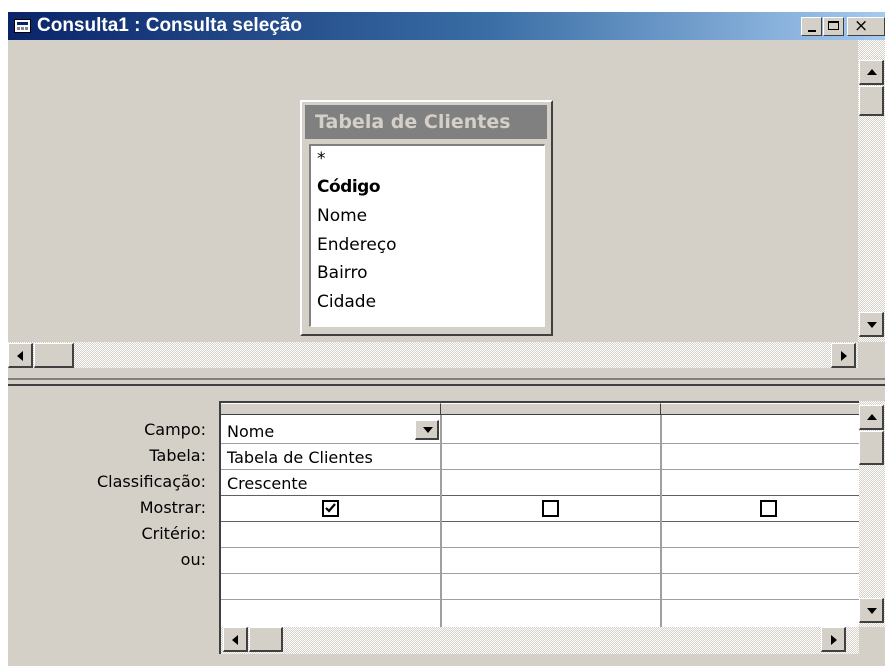 The width and height of the screenshot is (885, 666). Describe the element at coordinates (321, 159) in the screenshot. I see `field-item-all: *` at that location.